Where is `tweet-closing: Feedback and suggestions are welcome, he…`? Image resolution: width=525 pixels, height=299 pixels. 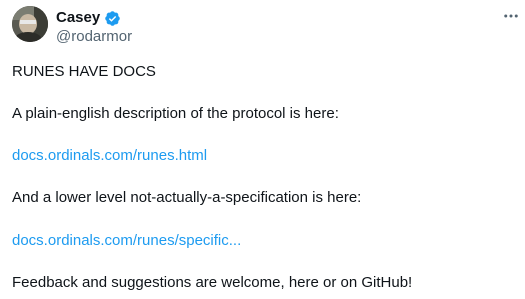 tweet-closing: Feedback and suggestions are welcome, he… is located at coordinates (212, 282).